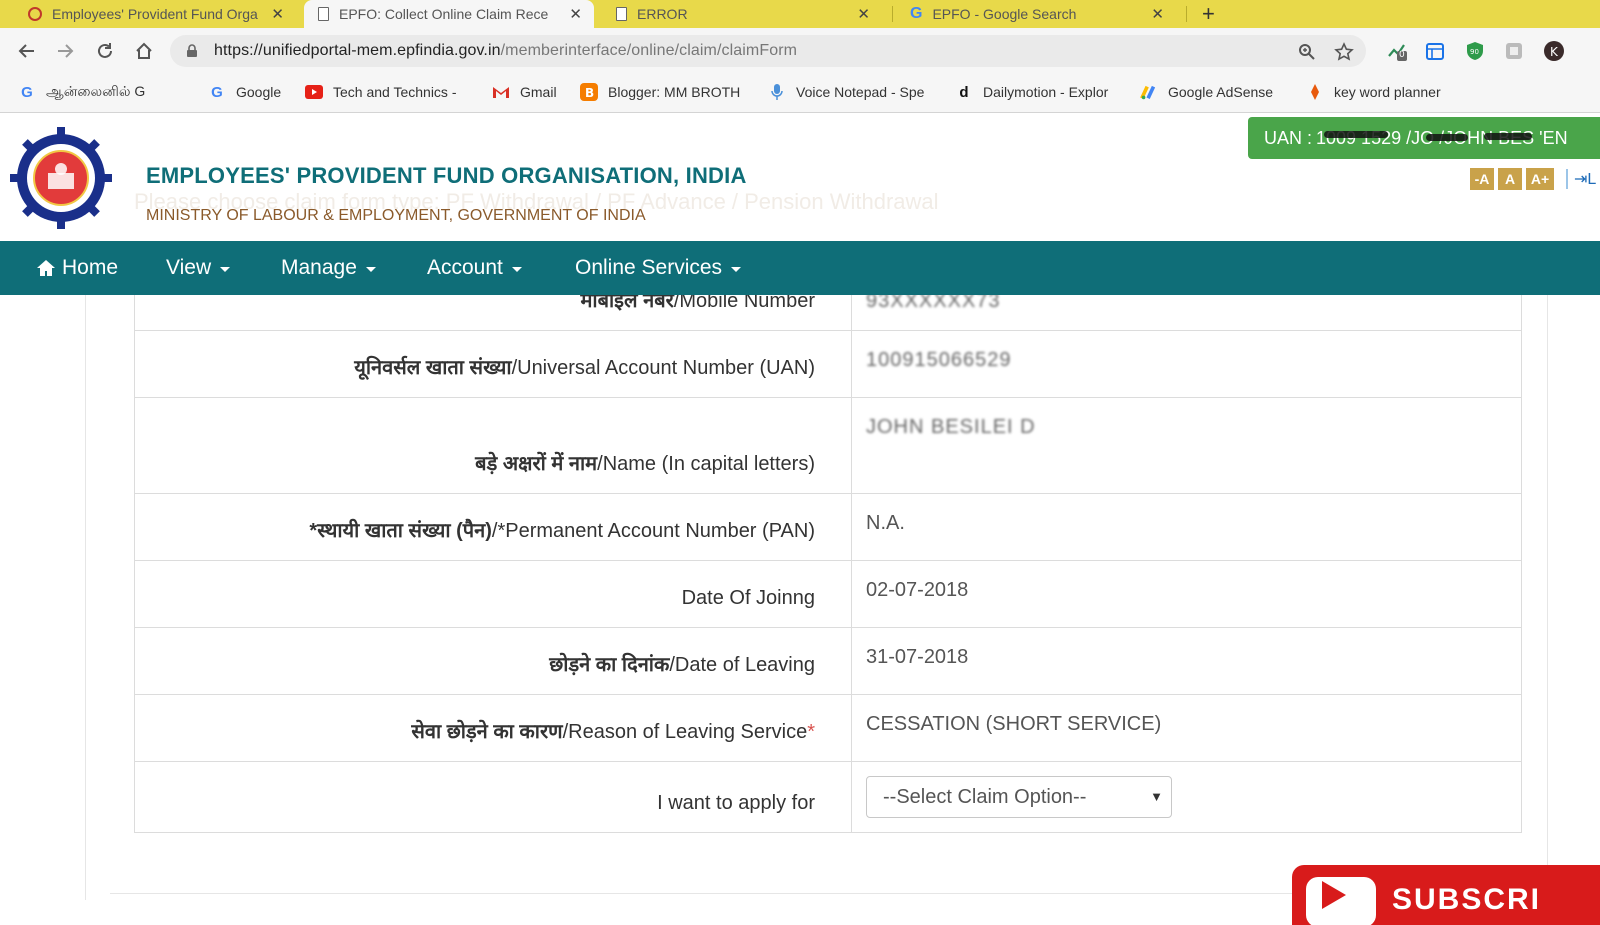  I want to click on dropdown-arrow-icon: ▼, so click(1156, 796).